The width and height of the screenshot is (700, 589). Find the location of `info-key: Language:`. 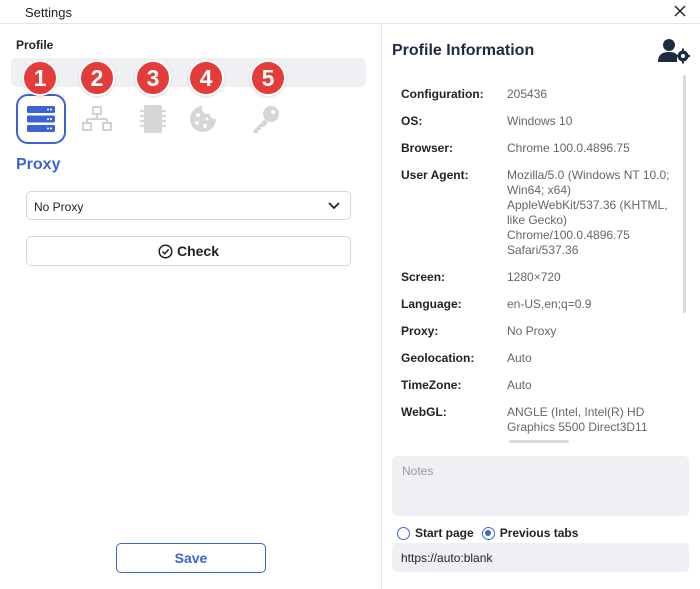

info-key: Language: is located at coordinates (431, 304).